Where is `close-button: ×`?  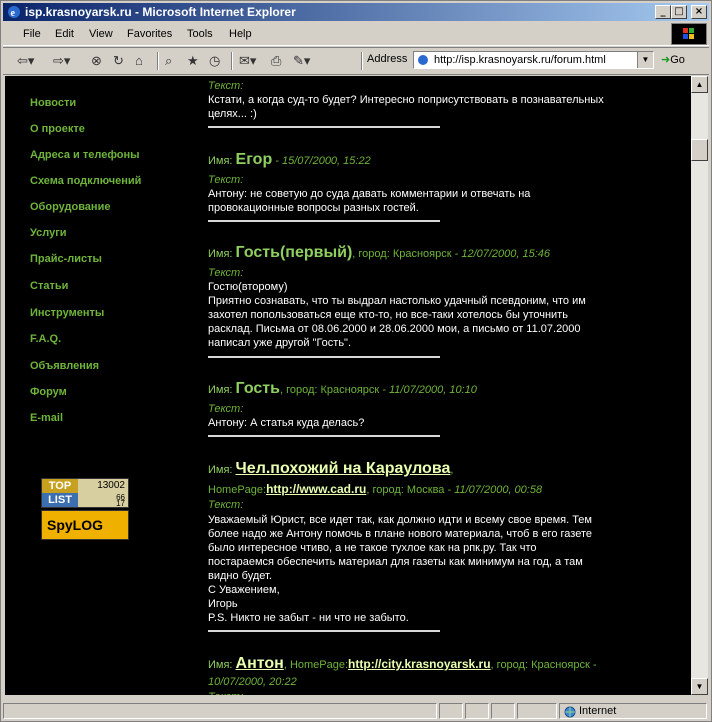
close-button: × is located at coordinates (699, 12).